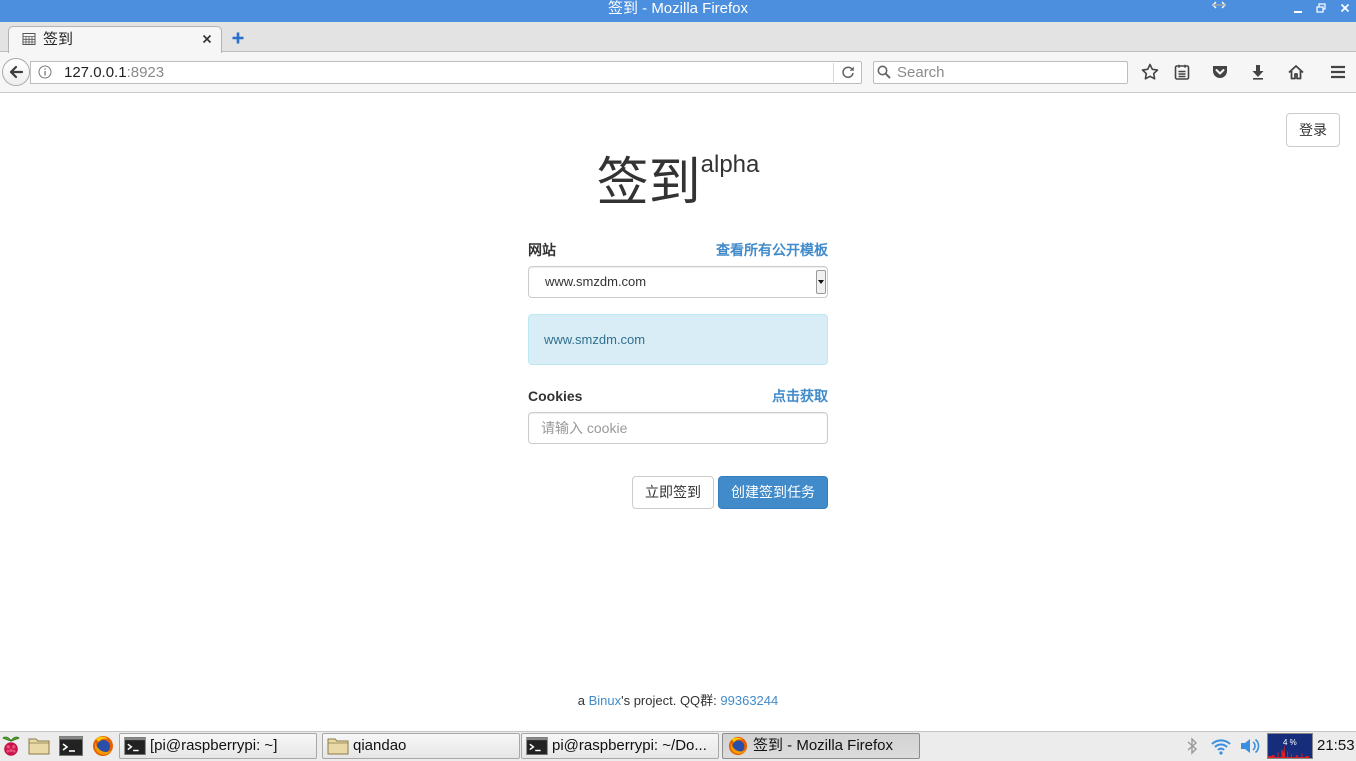  I want to click on site-label: 网站, so click(542, 250).